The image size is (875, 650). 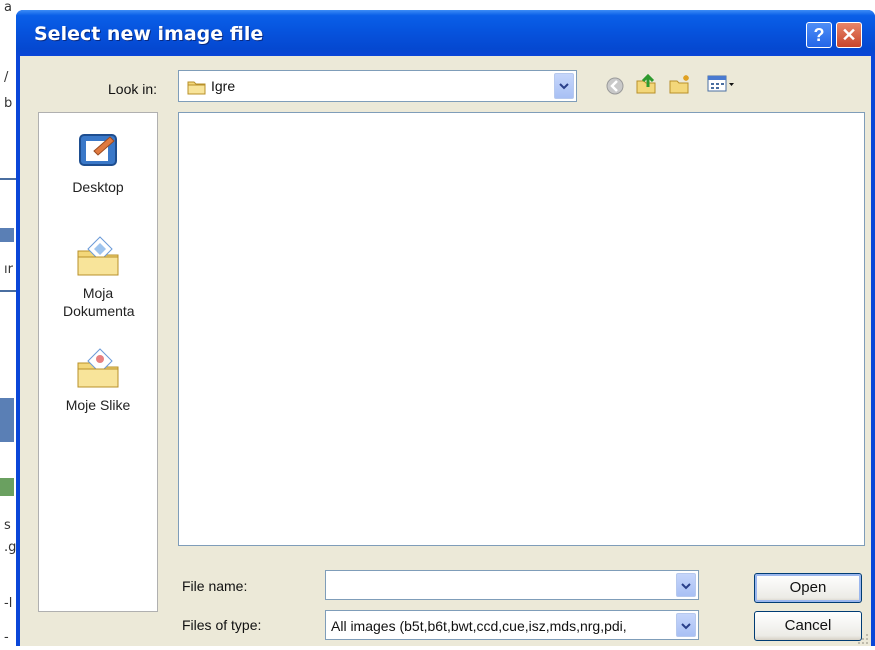 I want to click on open-button: Open, so click(x=808, y=588).